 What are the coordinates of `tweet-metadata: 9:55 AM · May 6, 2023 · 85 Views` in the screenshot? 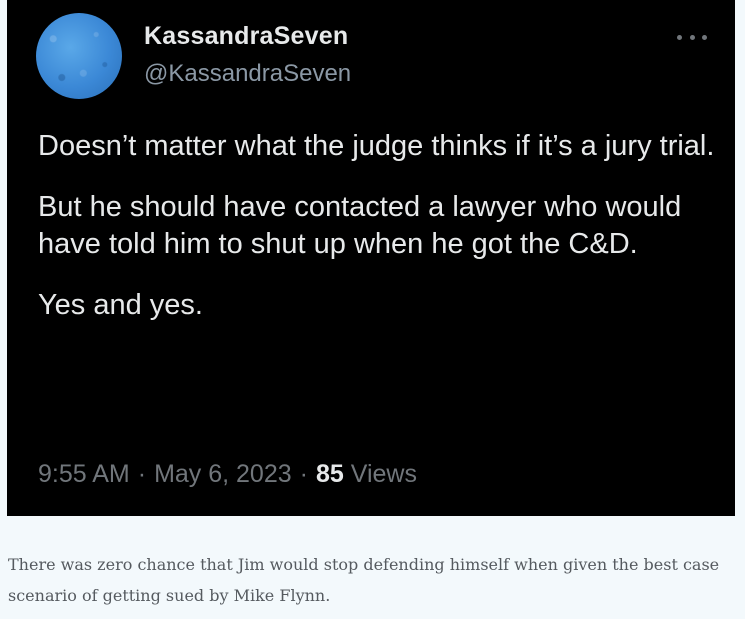 It's located at (227, 474).